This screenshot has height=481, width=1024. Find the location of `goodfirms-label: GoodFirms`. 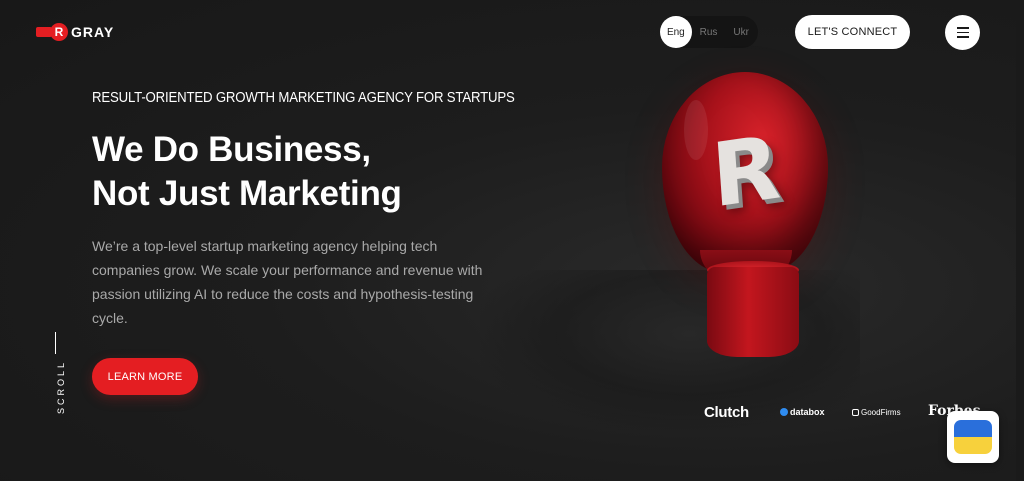

goodfirms-label: GoodFirms is located at coordinates (881, 412).